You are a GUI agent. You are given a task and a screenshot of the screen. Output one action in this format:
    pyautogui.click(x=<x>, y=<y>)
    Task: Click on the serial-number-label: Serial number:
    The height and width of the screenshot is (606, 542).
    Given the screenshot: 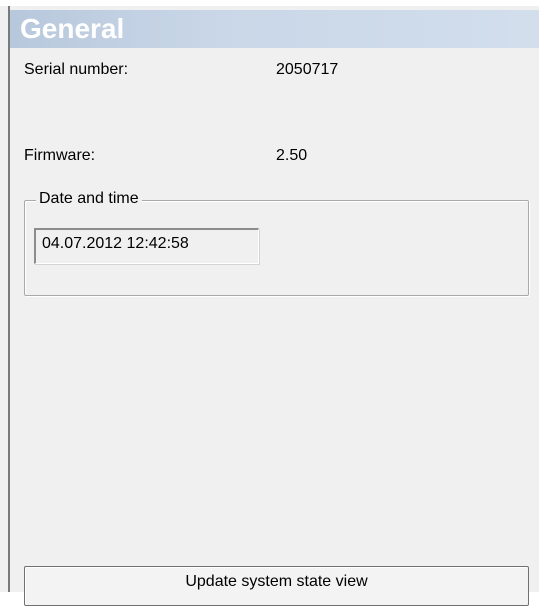 What is the action you would take?
    pyautogui.click(x=76, y=69)
    